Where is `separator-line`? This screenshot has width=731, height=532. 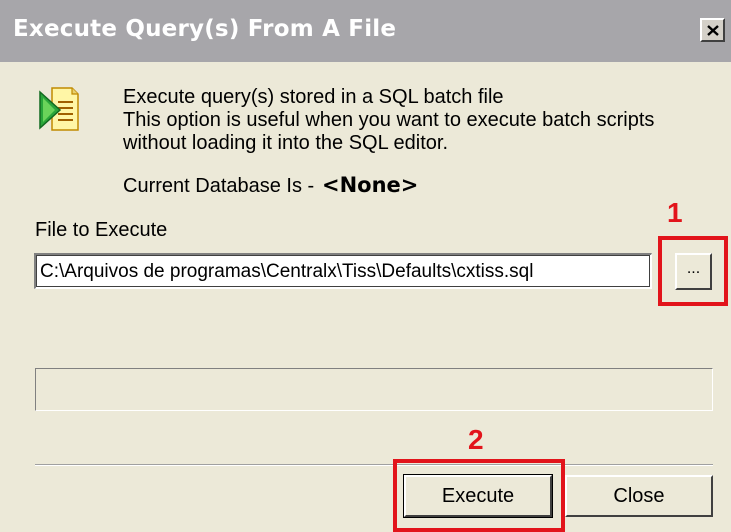
separator-line is located at coordinates (374, 465).